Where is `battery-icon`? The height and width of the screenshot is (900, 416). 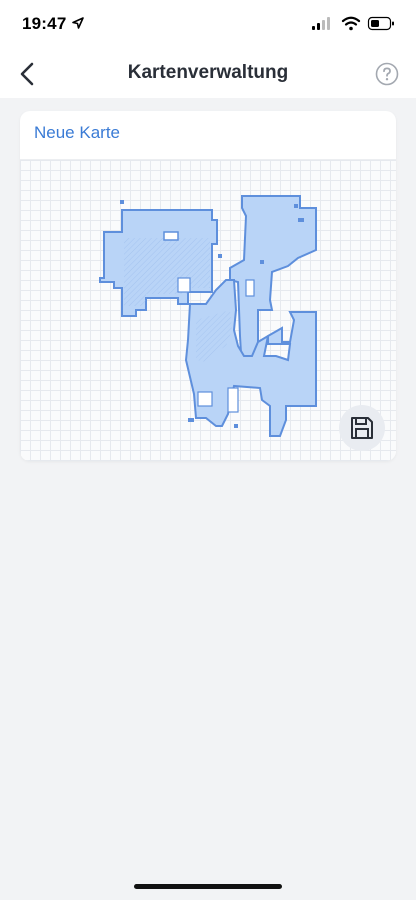
battery-icon is located at coordinates (380, 23).